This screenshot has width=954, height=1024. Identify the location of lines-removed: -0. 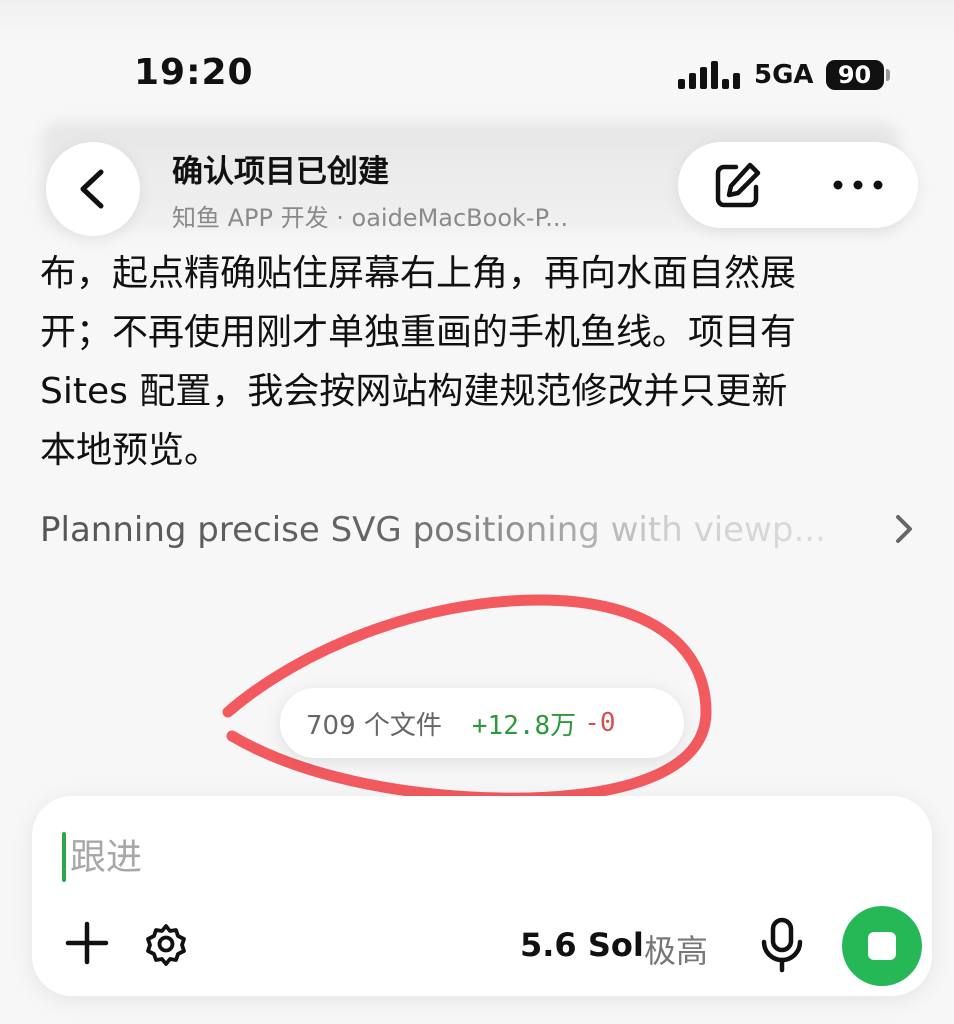
(600, 723).